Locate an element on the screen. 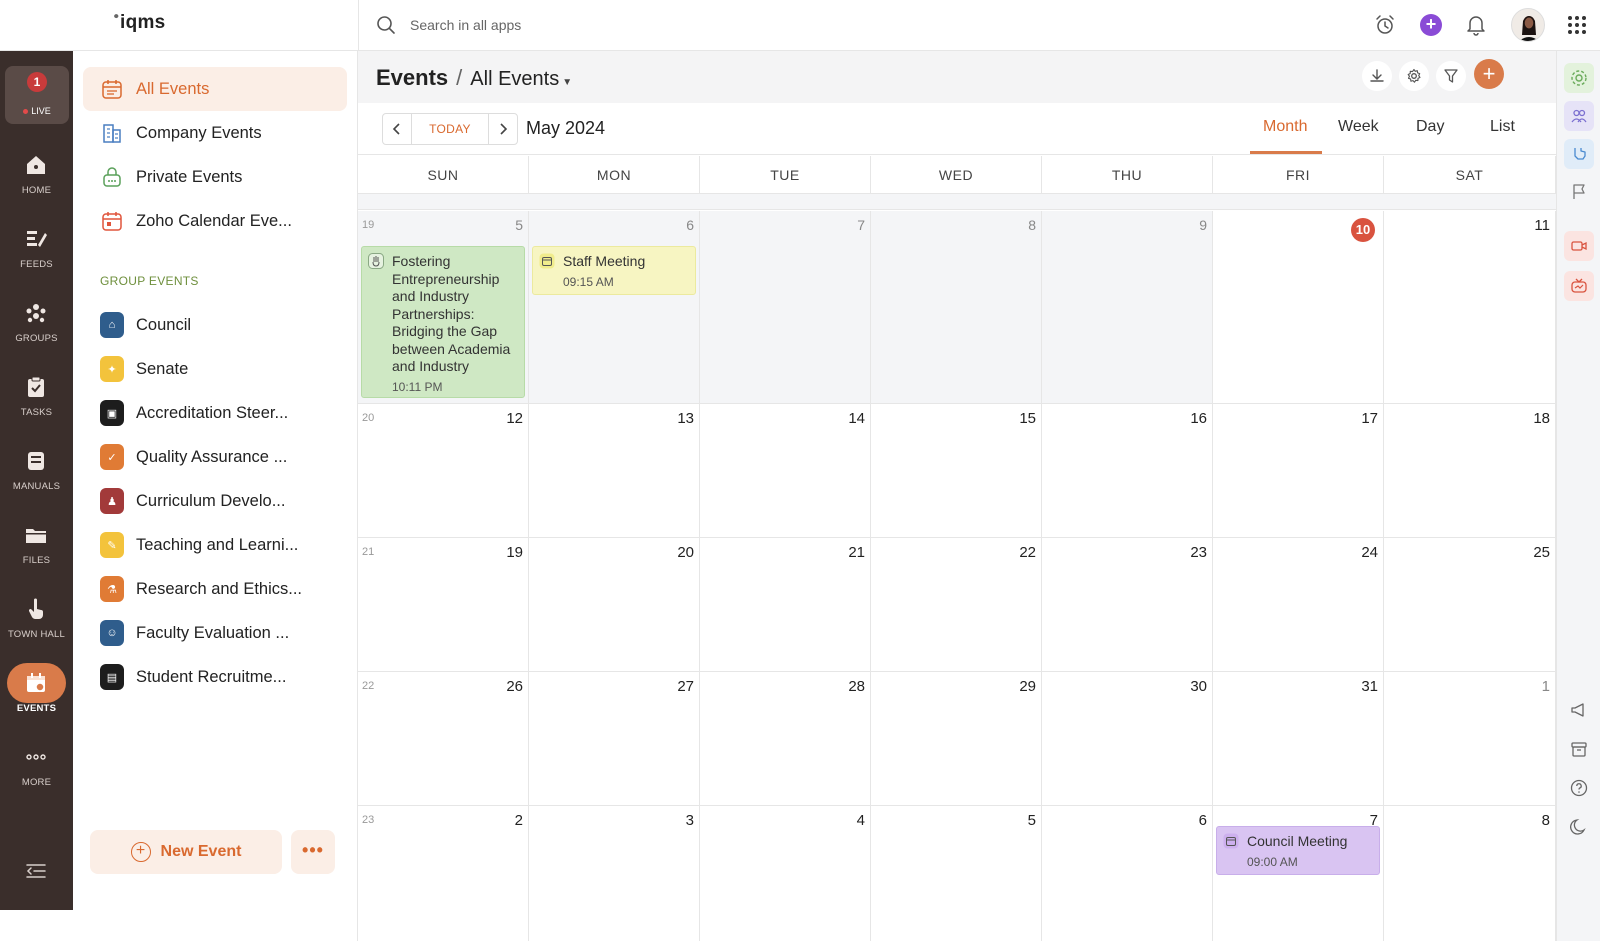 Image resolution: width=1600 pixels, height=941 pixels. megaphone-icon is located at coordinates (1579, 710).